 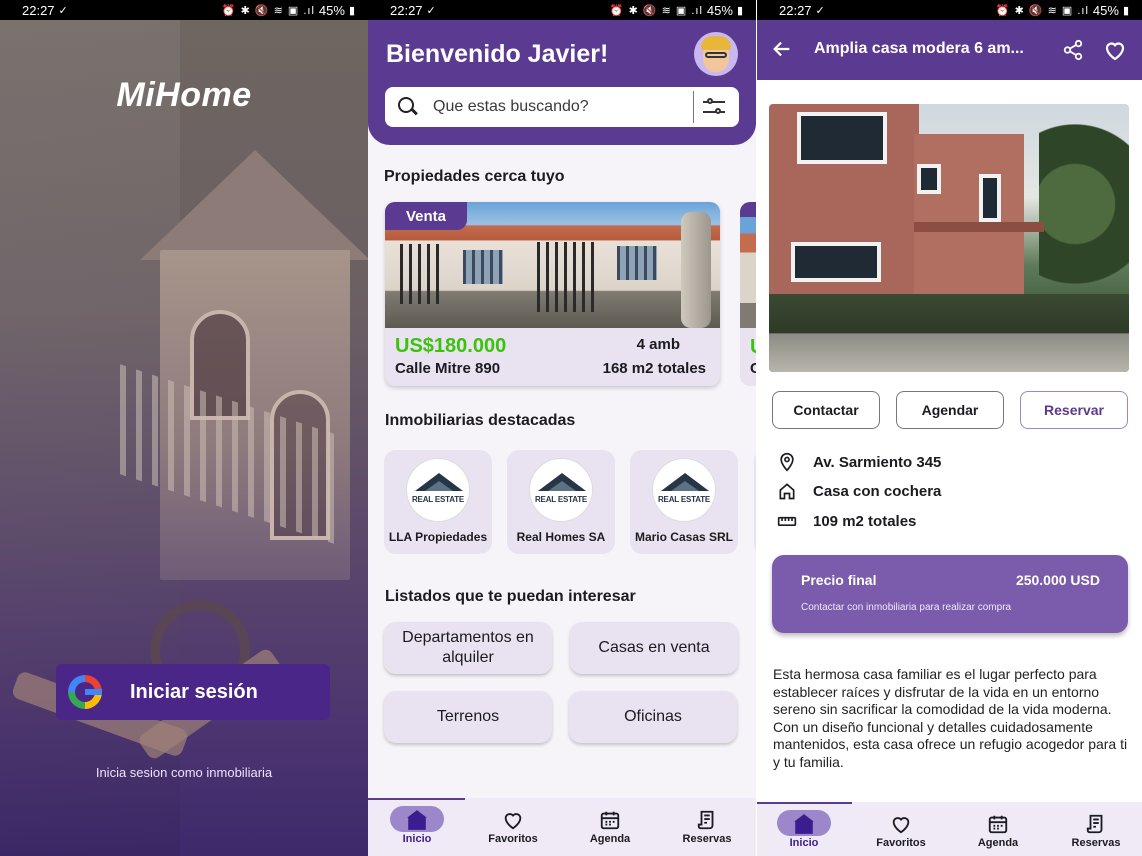 I want to click on agency-card-next, so click(x=755, y=502).